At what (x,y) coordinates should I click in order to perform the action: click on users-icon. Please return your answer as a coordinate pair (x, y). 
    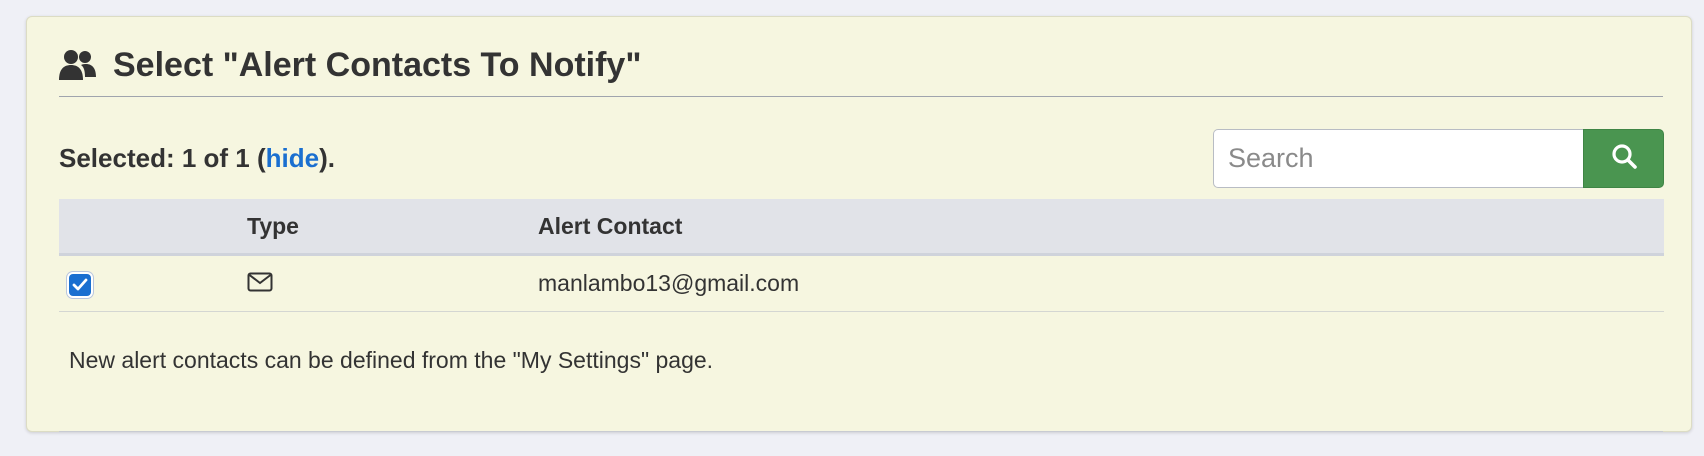
    Looking at the image, I should click on (78, 65).